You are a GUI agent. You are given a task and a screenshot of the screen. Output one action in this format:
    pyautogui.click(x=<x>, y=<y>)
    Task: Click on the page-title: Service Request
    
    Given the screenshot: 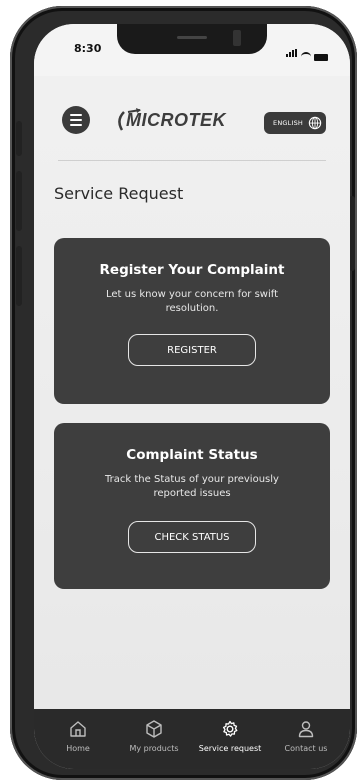 What is the action you would take?
    pyautogui.click(x=119, y=193)
    